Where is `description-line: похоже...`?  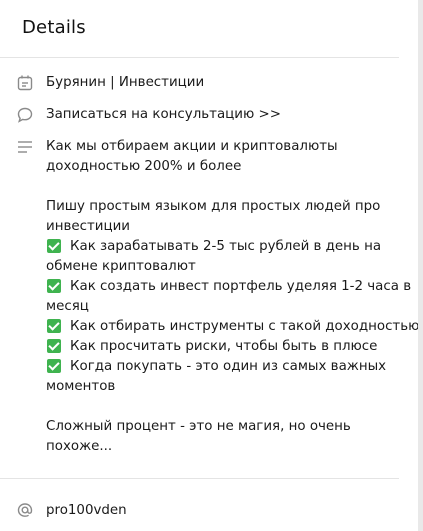 description-line: похоже... is located at coordinates (79, 446).